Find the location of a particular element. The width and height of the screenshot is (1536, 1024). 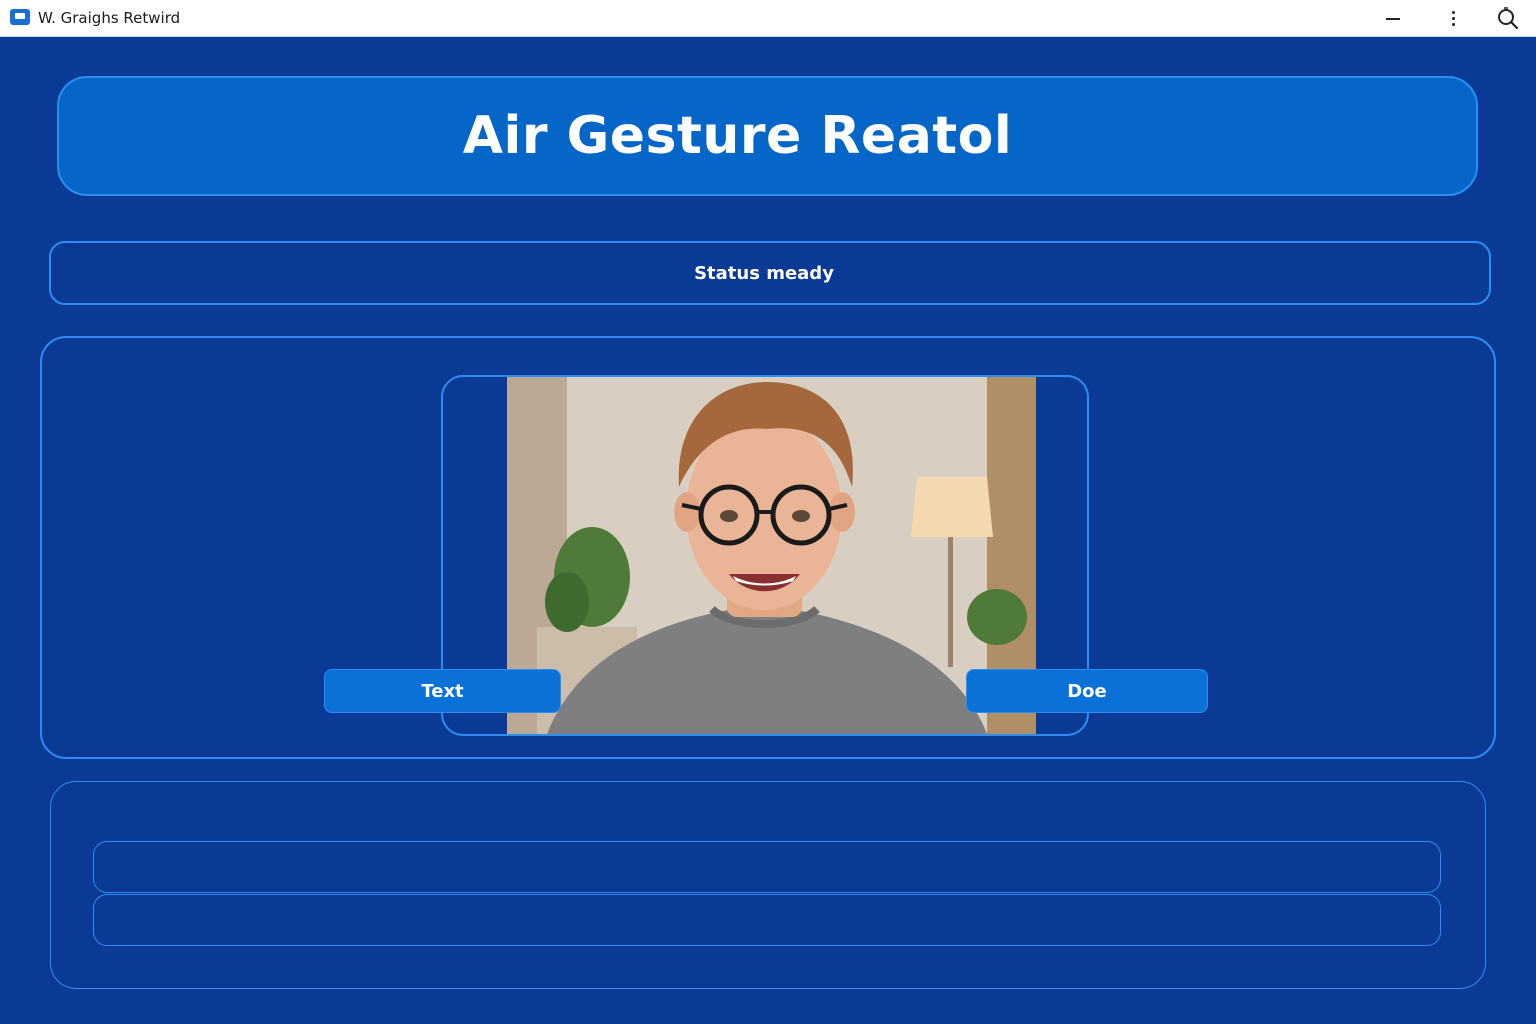

search-button is located at coordinates (1508, 18).